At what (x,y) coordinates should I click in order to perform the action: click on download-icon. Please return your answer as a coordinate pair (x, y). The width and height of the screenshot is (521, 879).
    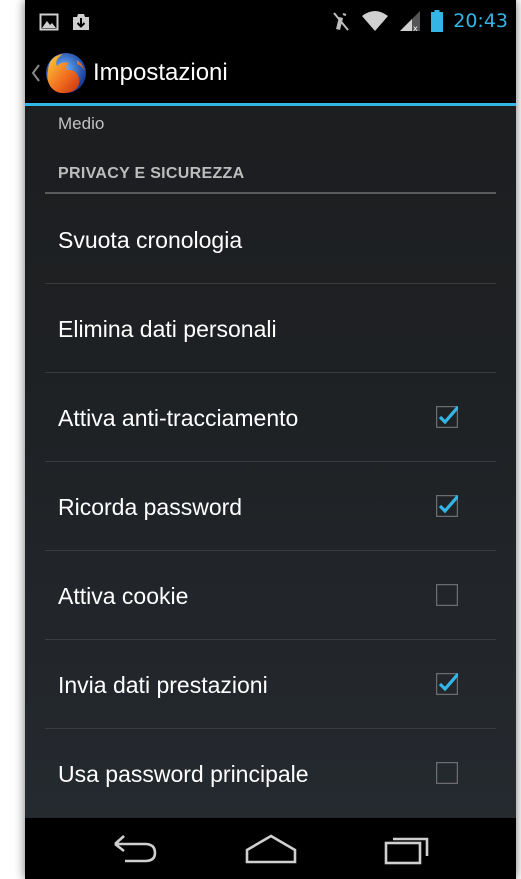
    Looking at the image, I should click on (81, 22).